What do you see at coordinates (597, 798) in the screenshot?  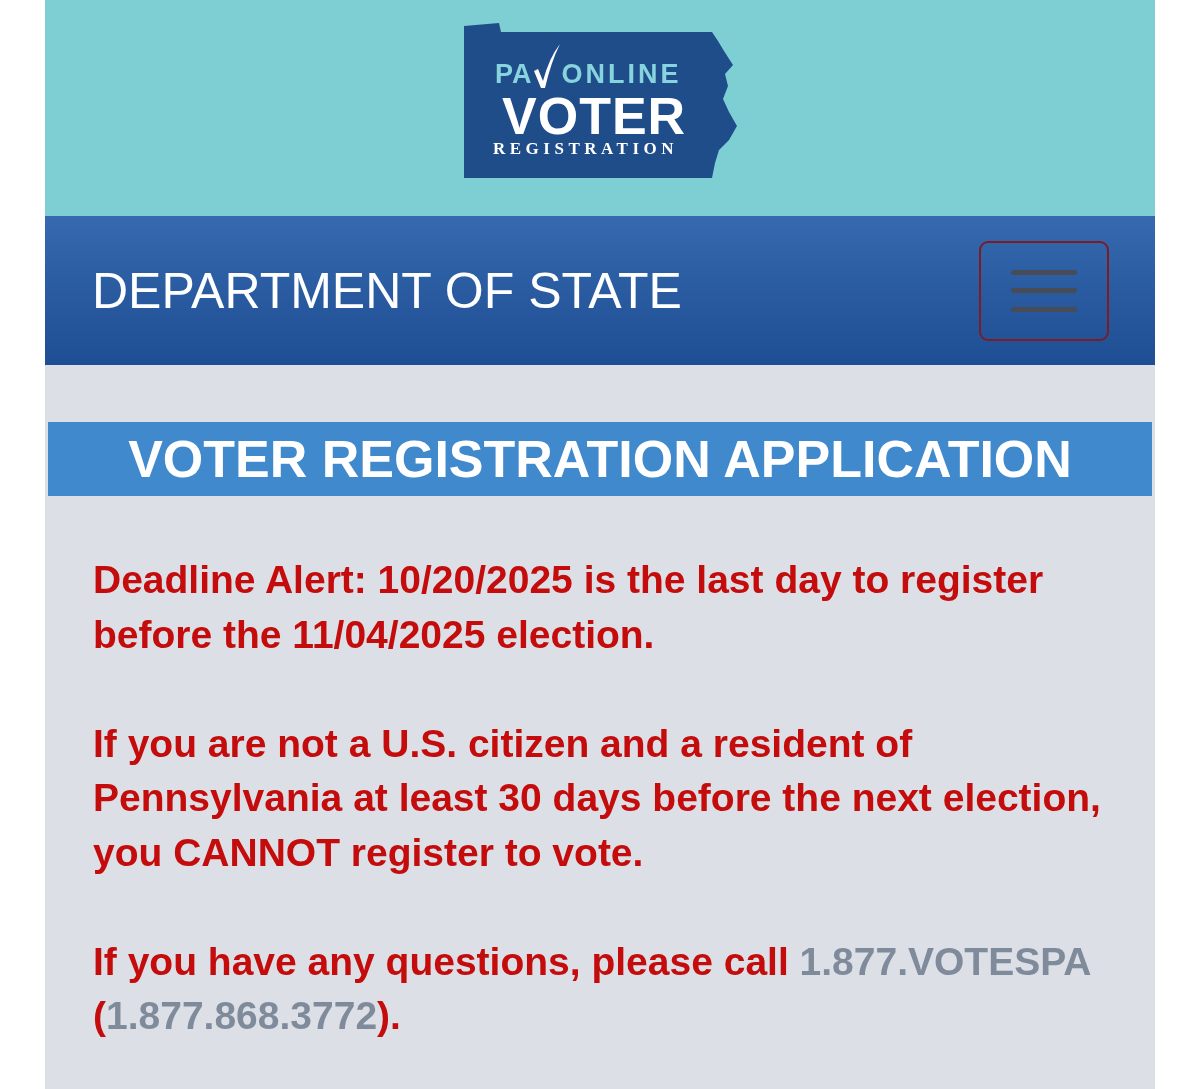 I see `notice-paragraph: If you are not a U.S. citizen and a resident of Pennsylvania at least 30 days before the next election, you CANNOT register to vote.` at bounding box center [597, 798].